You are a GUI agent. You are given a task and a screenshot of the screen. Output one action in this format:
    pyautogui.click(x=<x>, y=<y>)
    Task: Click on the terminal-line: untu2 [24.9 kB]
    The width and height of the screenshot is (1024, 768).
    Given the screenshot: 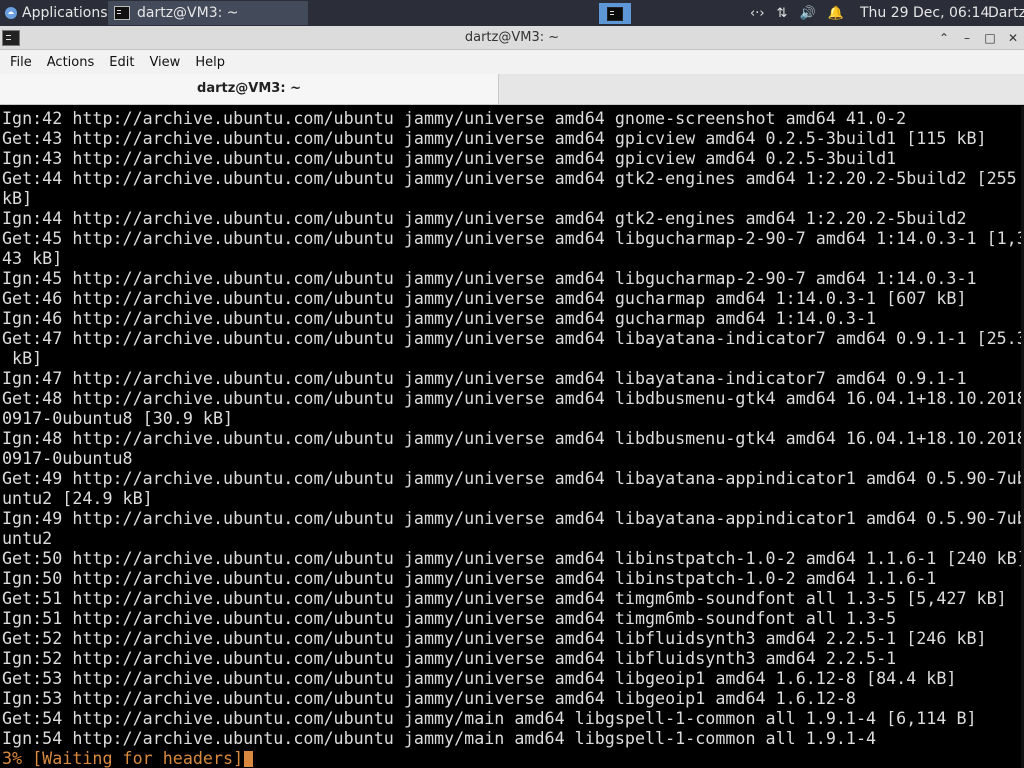 What is the action you would take?
    pyautogui.click(x=77, y=498)
    